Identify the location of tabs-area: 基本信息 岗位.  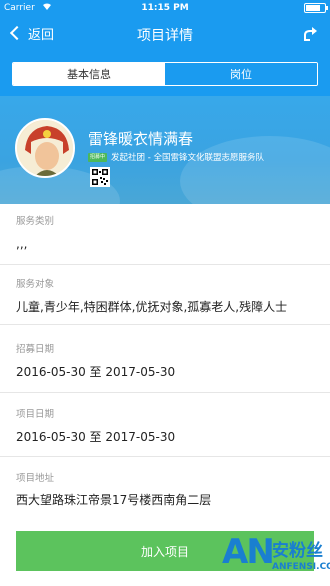
(165, 73).